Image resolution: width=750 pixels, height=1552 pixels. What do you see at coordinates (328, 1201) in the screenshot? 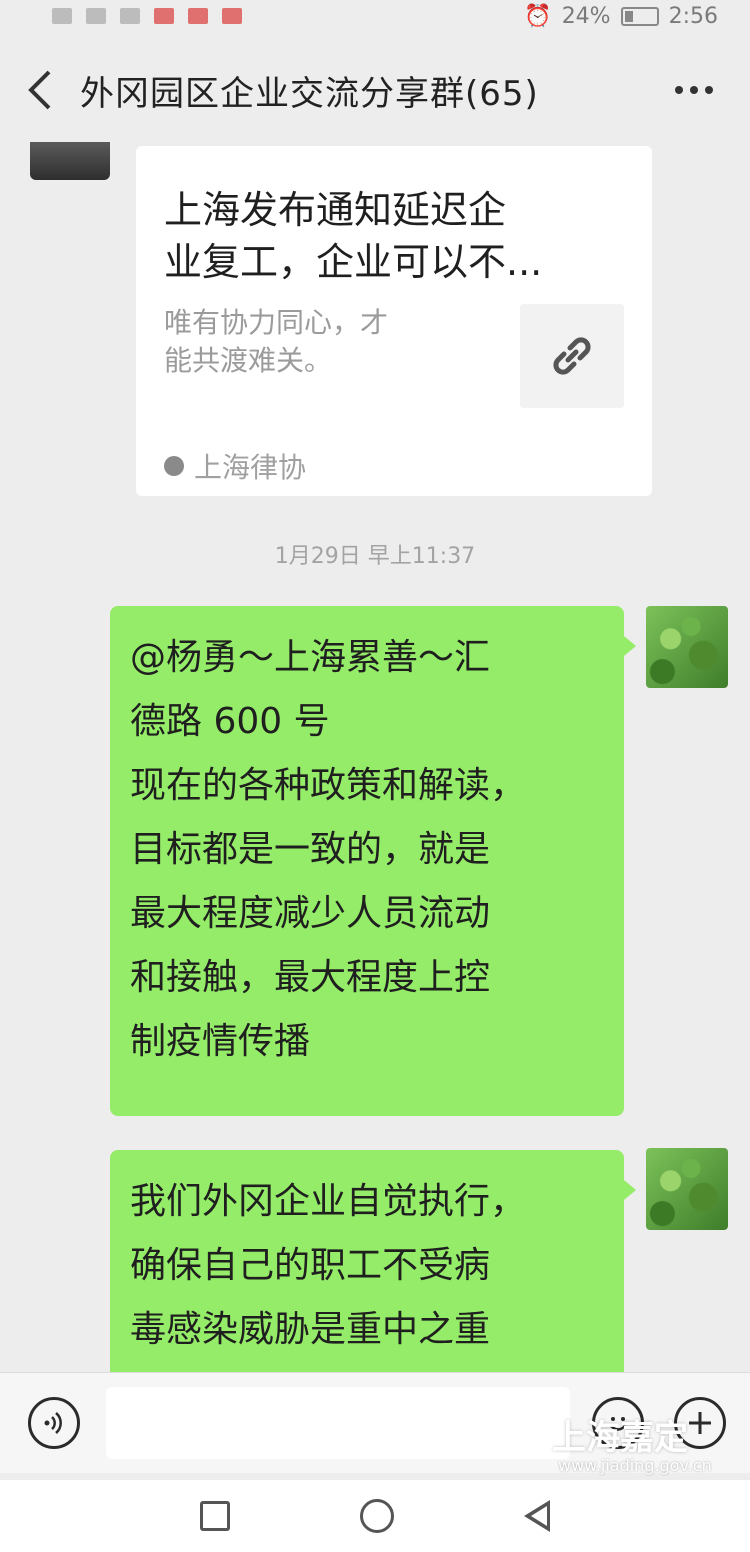
I see `message-line: 我们外冈企业自觉执行，` at bounding box center [328, 1201].